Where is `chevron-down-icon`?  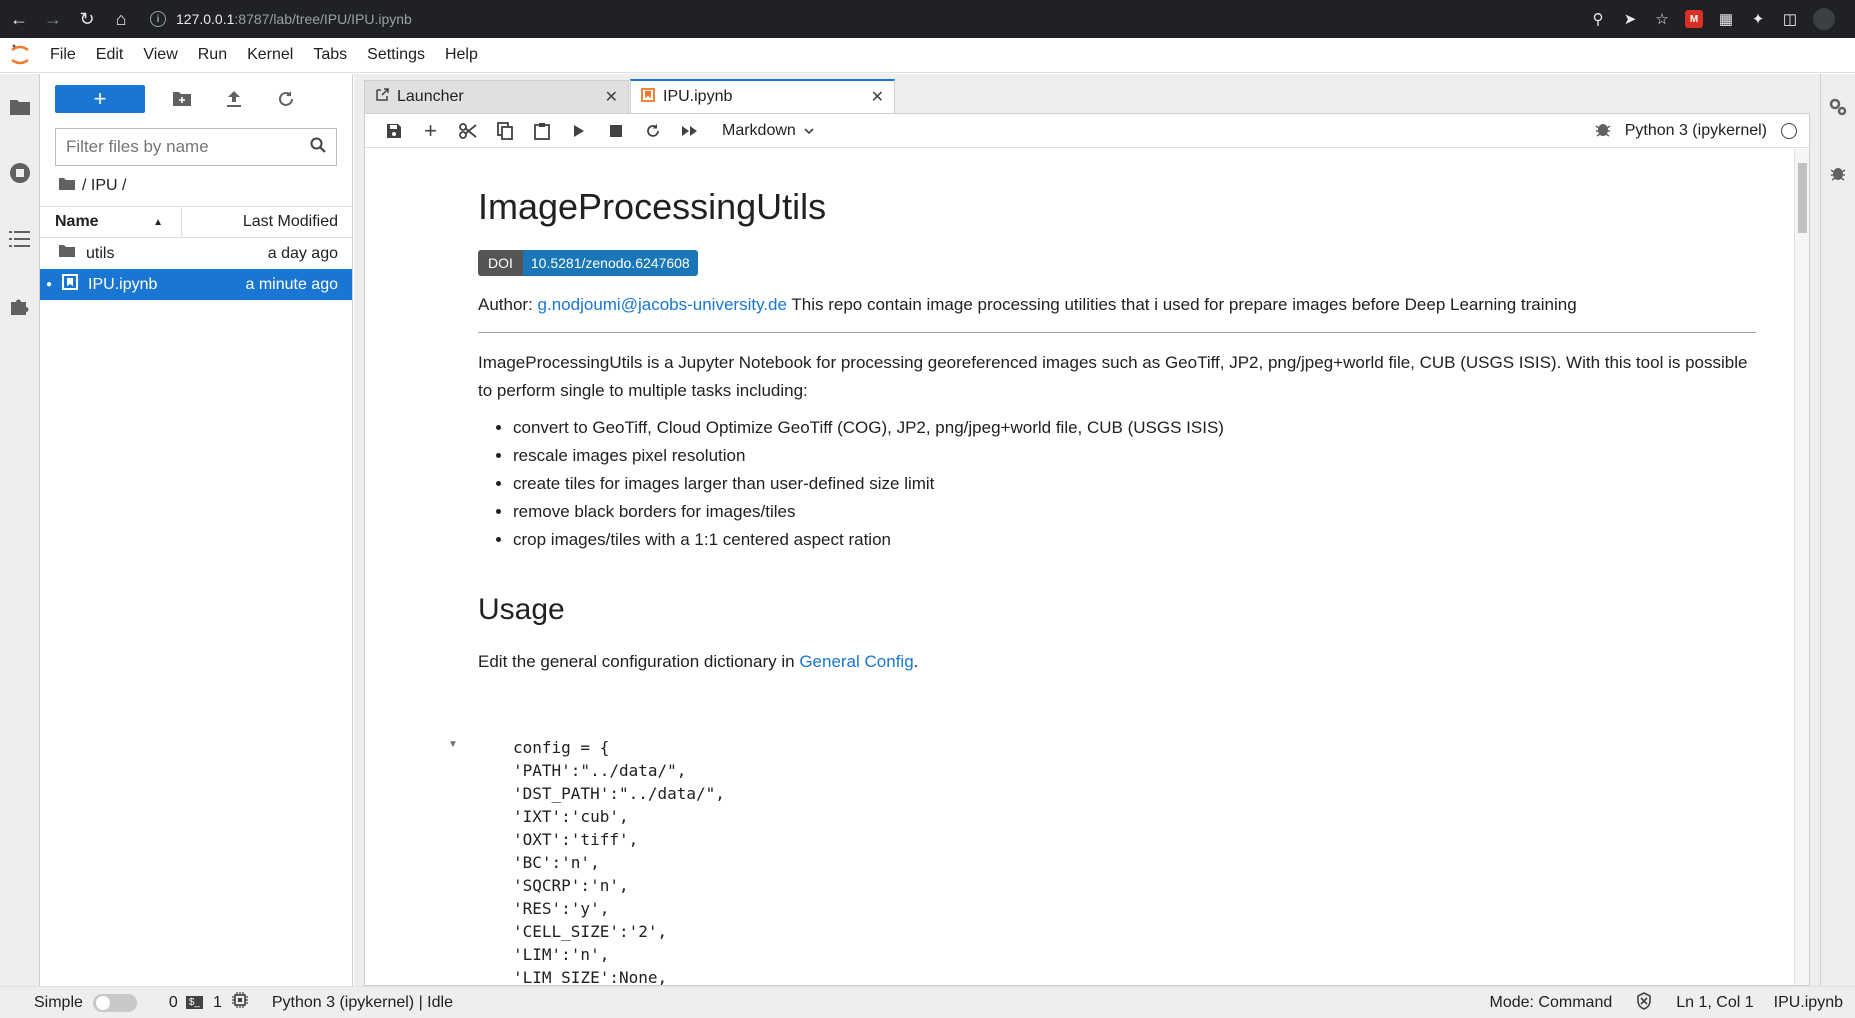 chevron-down-icon is located at coordinates (809, 131).